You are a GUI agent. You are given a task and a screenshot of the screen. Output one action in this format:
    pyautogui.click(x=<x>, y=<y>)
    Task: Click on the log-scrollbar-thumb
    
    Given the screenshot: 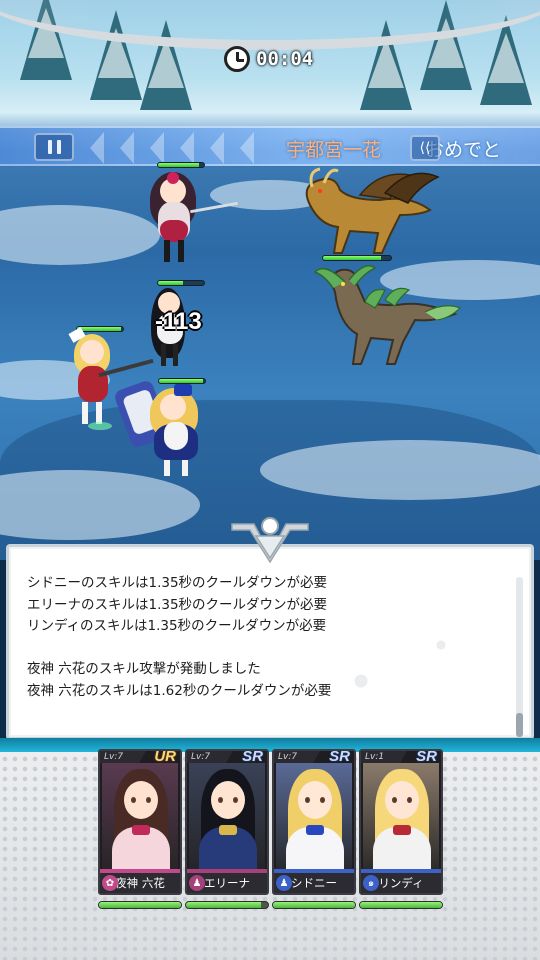 What is the action you would take?
    pyautogui.click(x=519, y=725)
    